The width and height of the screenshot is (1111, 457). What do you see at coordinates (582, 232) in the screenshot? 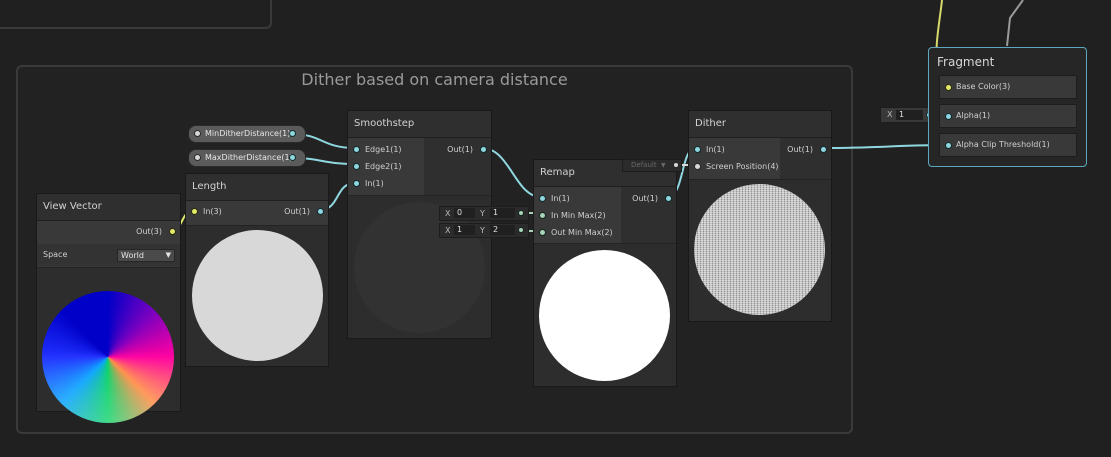
I see `port-out-min-max: Out Min Max(2)` at bounding box center [582, 232].